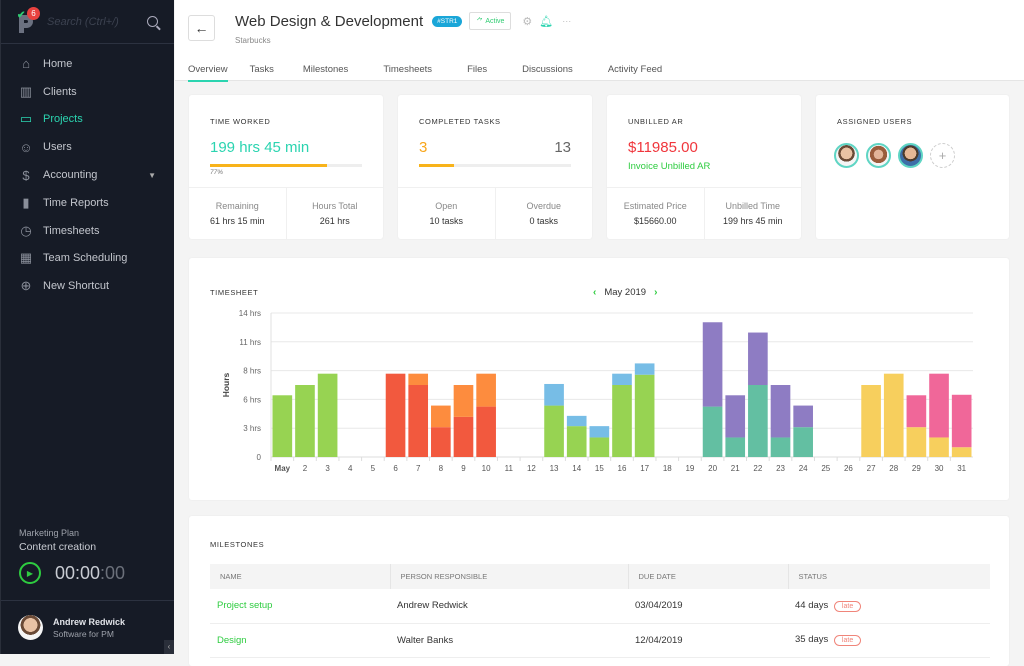  What do you see at coordinates (546, 21) in the screenshot?
I see `bell-icon: 🔔︎` at bounding box center [546, 21].